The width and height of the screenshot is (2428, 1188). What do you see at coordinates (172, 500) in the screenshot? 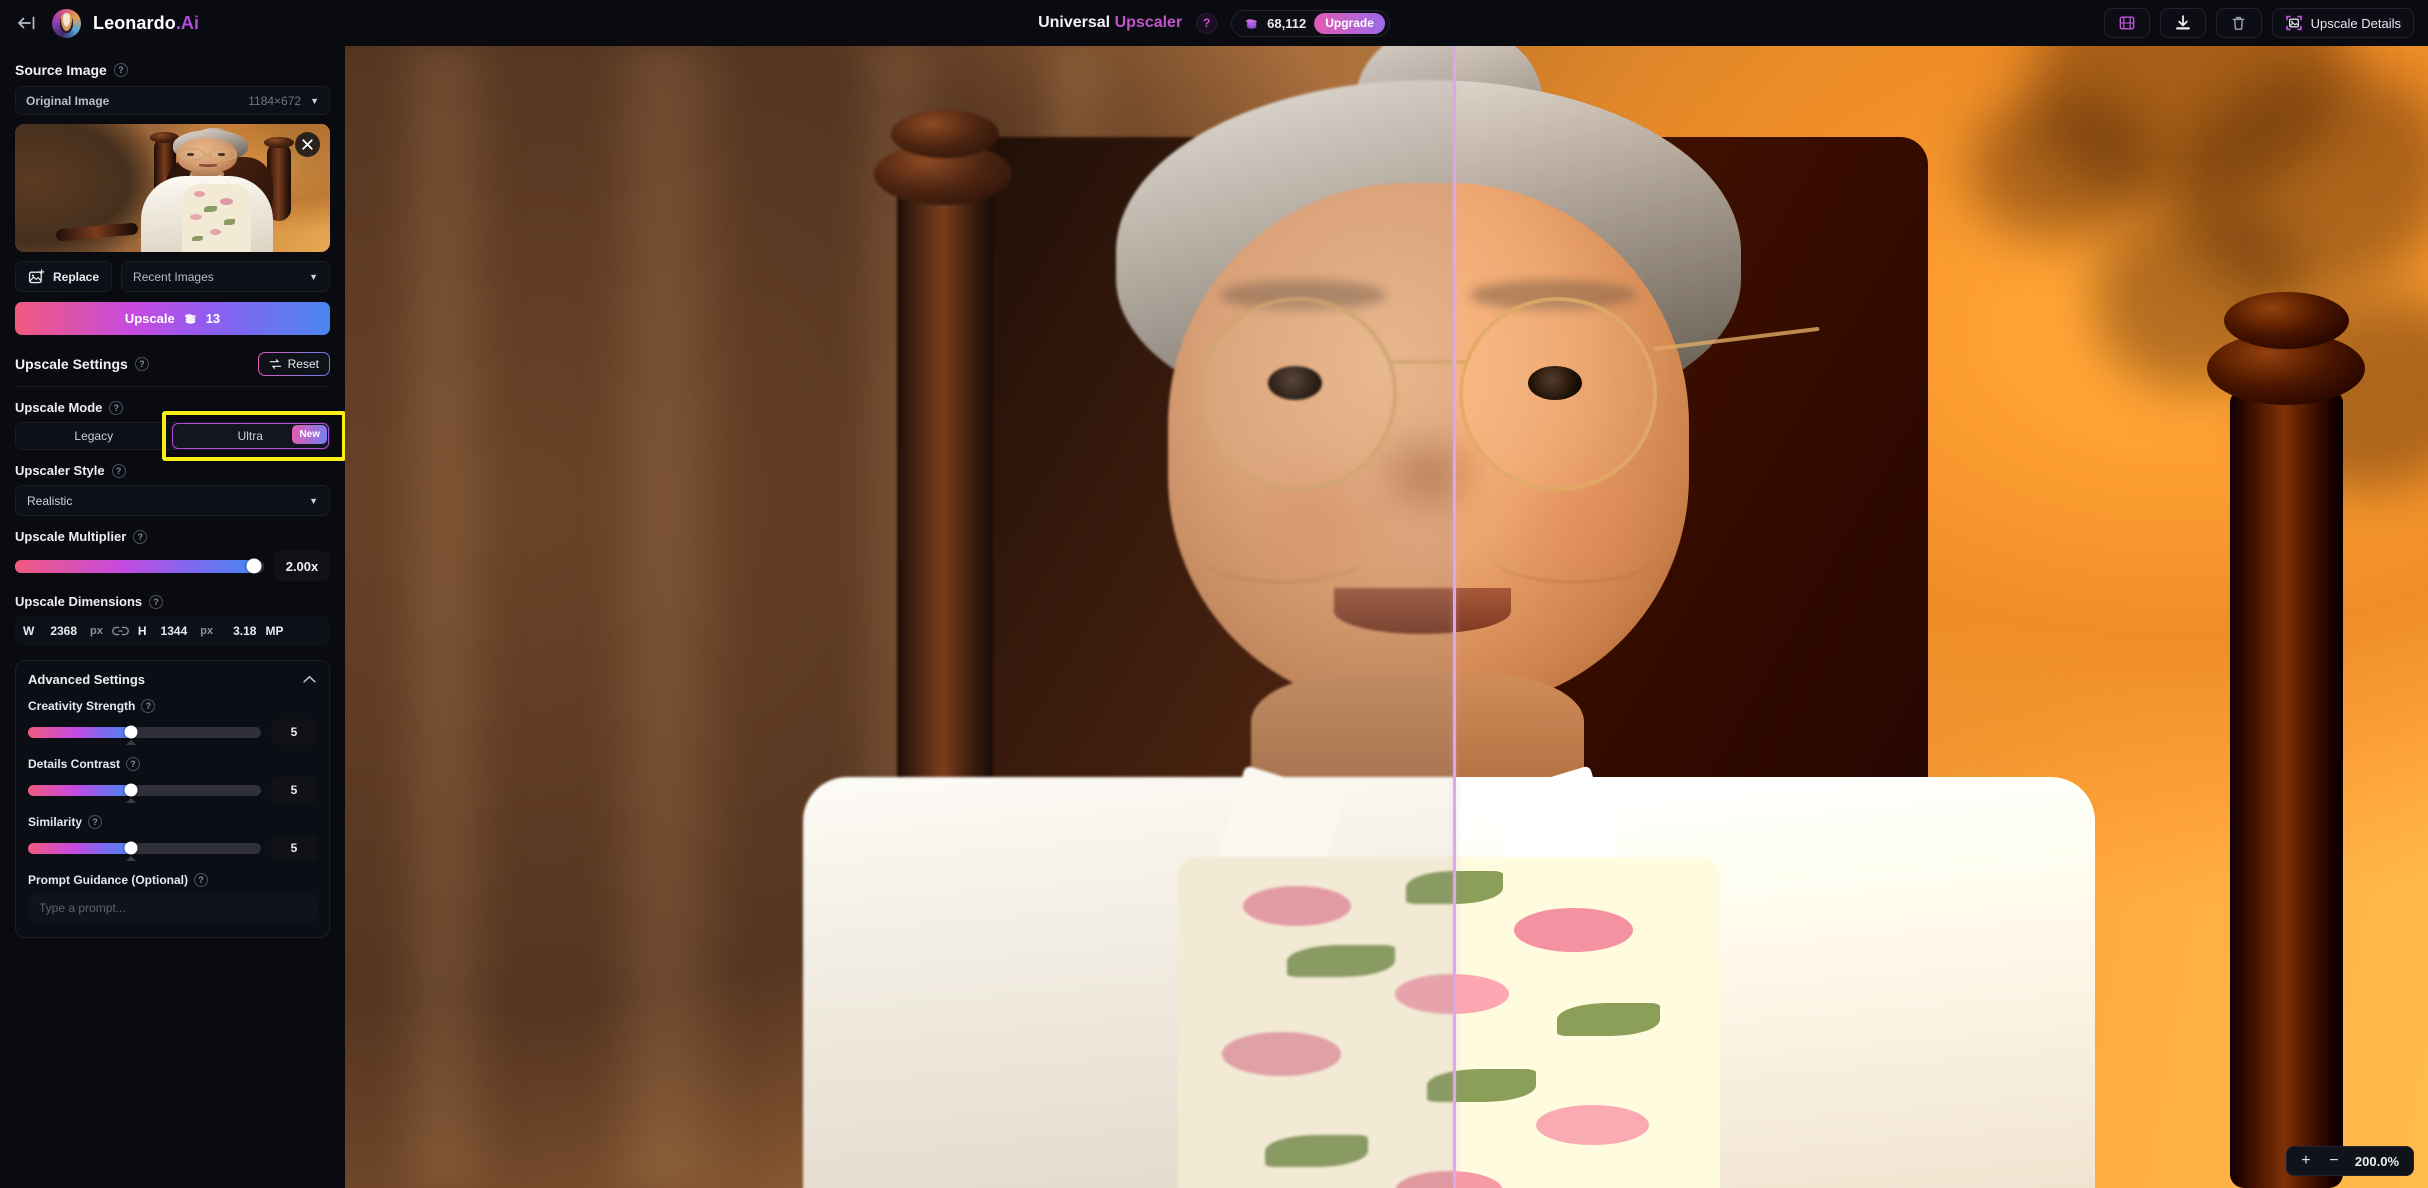
I see `upscaler-style-dropdown: Realistic ▼` at bounding box center [172, 500].